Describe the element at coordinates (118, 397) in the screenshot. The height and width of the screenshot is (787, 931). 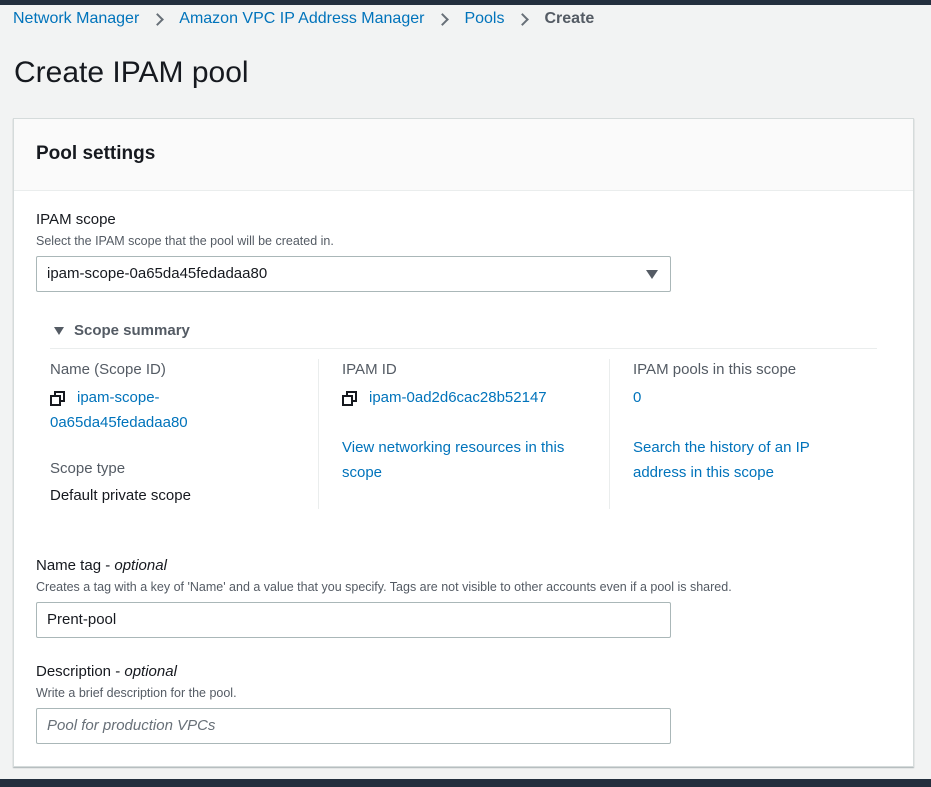
I see `scope-id-link-line1: ipam-scope-` at that location.